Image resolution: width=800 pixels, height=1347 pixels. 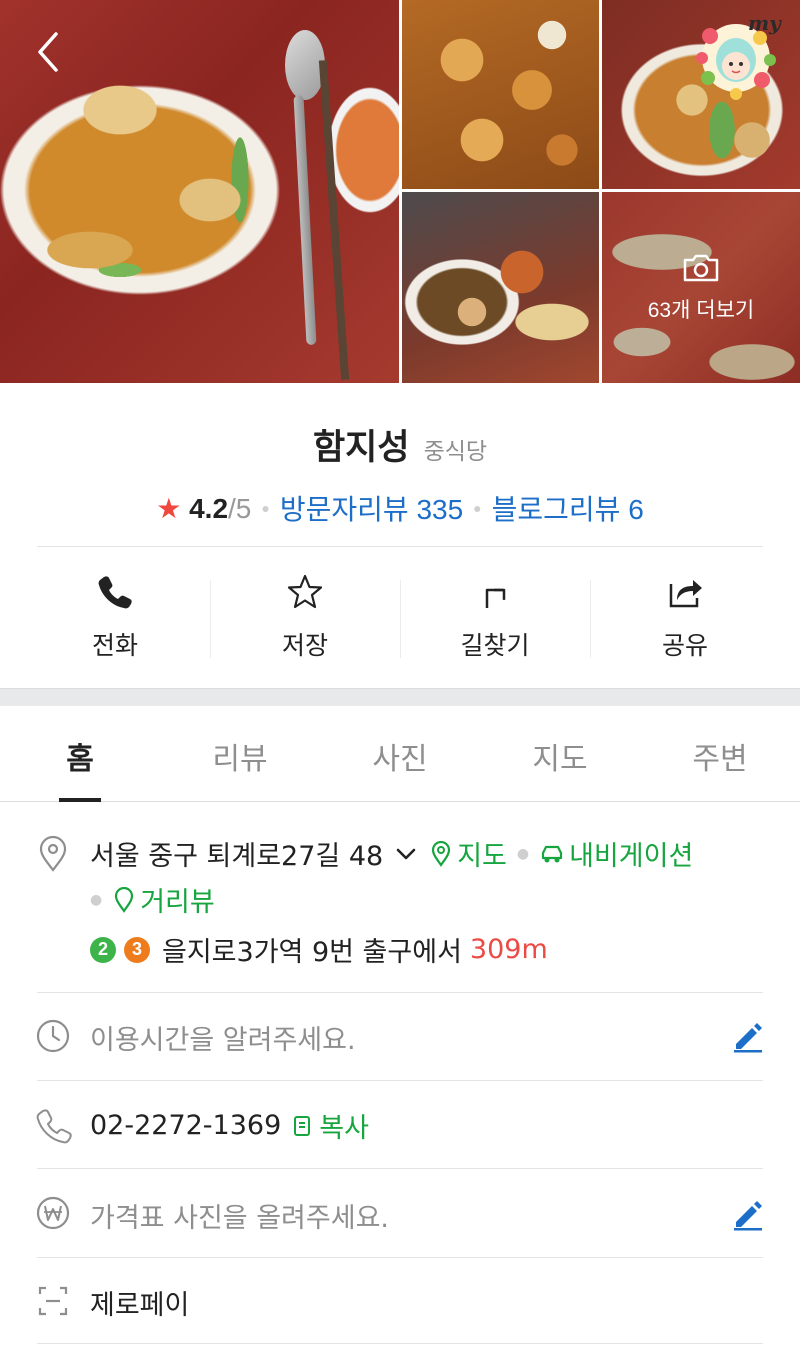 I want to click on save-label: 저장, so click(x=304, y=645).